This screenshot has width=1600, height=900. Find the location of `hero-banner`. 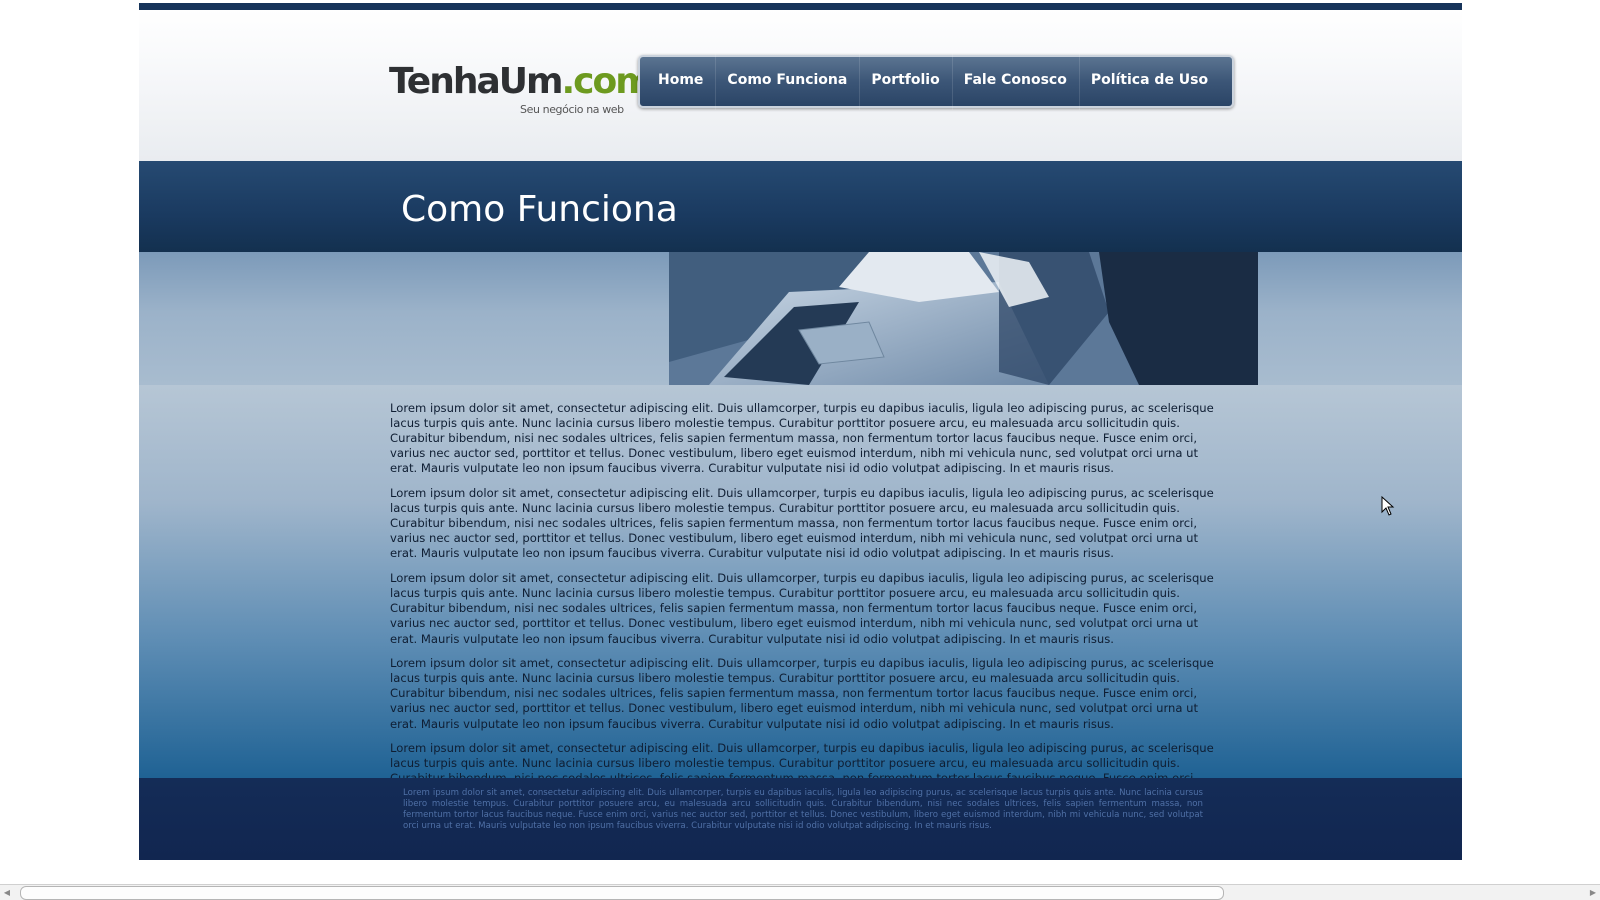

hero-banner is located at coordinates (800, 318).